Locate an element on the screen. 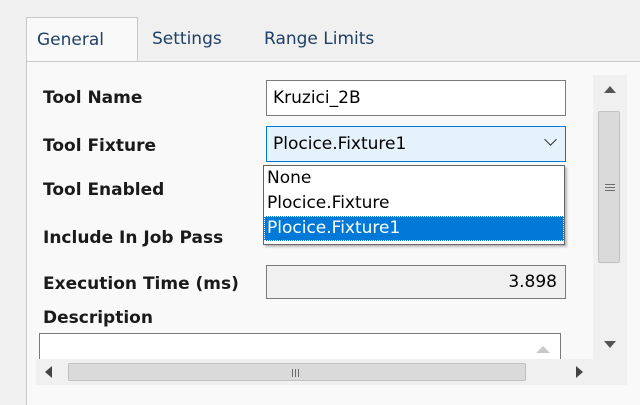 Image resolution: width=640 pixels, height=405 pixels. horizontal-scroll-thumb is located at coordinates (297, 372).